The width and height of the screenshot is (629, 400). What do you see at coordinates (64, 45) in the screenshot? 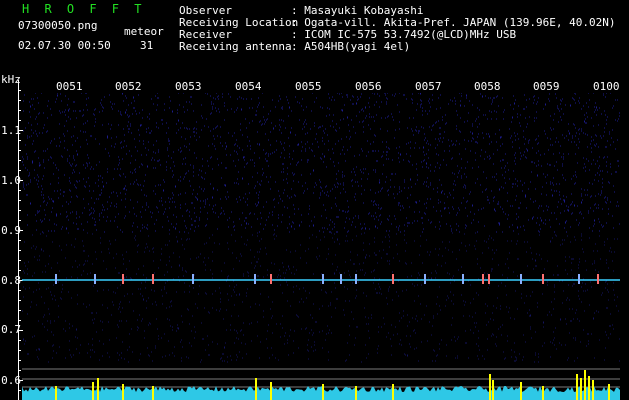
I see `observation-datetime: 02.07.30 00:50` at bounding box center [64, 45].